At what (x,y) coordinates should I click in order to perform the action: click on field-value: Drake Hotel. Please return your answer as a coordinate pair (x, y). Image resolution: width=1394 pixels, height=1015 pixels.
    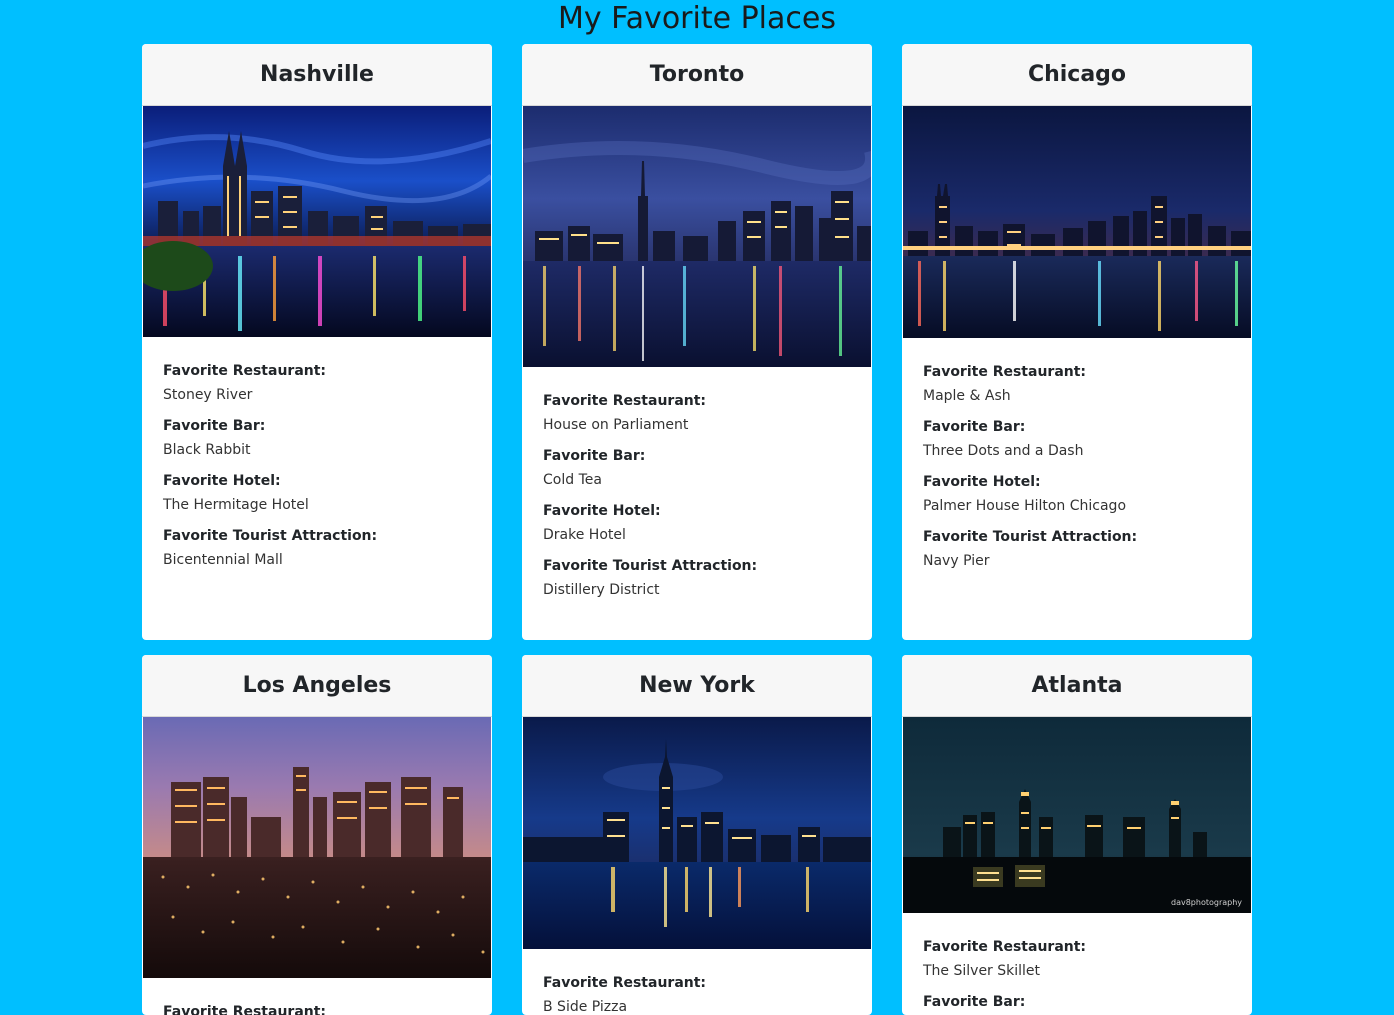
    Looking at the image, I should click on (584, 535).